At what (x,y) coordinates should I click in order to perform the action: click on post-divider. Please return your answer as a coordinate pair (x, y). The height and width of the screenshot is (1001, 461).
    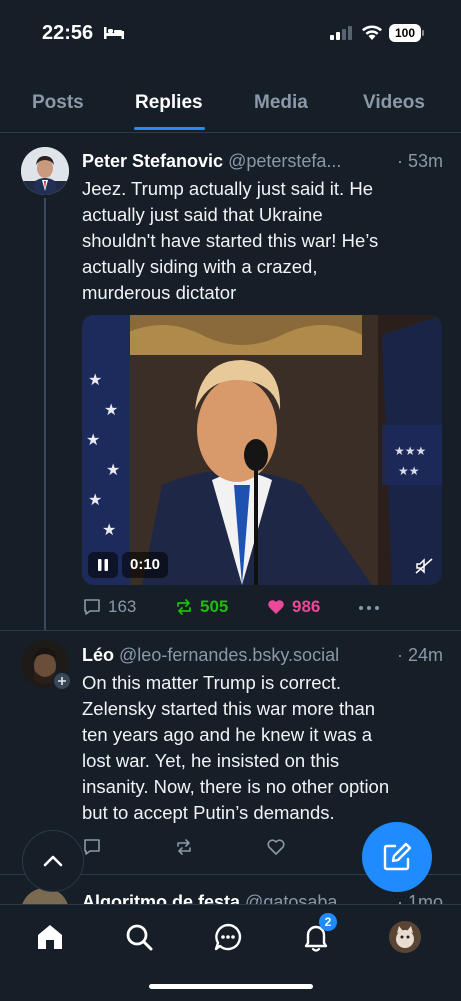
    Looking at the image, I should click on (230, 630).